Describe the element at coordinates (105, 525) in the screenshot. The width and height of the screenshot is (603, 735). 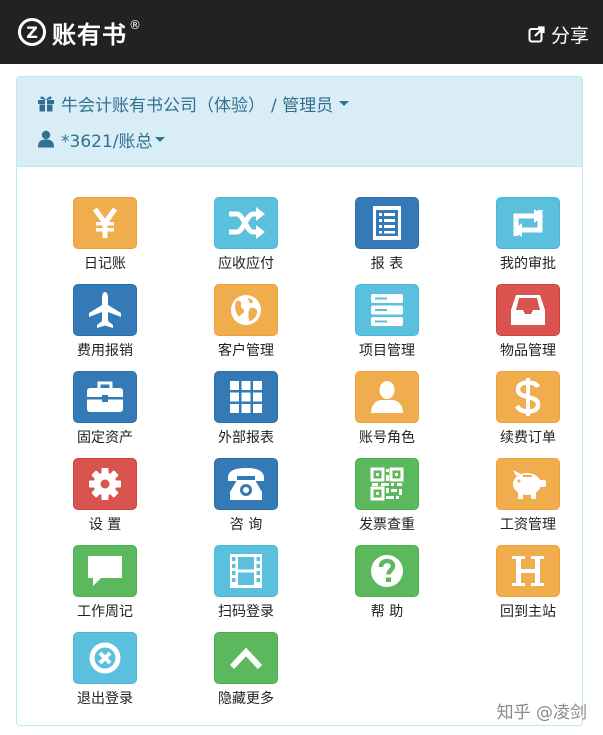
I see `menu-item-label: 设 置` at that location.